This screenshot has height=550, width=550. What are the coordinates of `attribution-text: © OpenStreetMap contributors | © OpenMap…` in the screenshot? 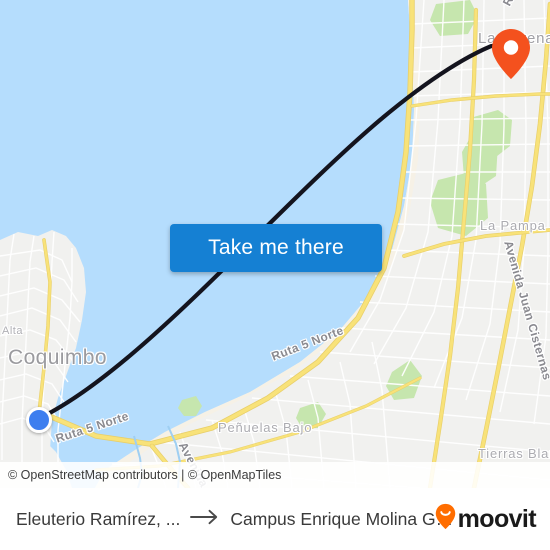 It's located at (144, 475).